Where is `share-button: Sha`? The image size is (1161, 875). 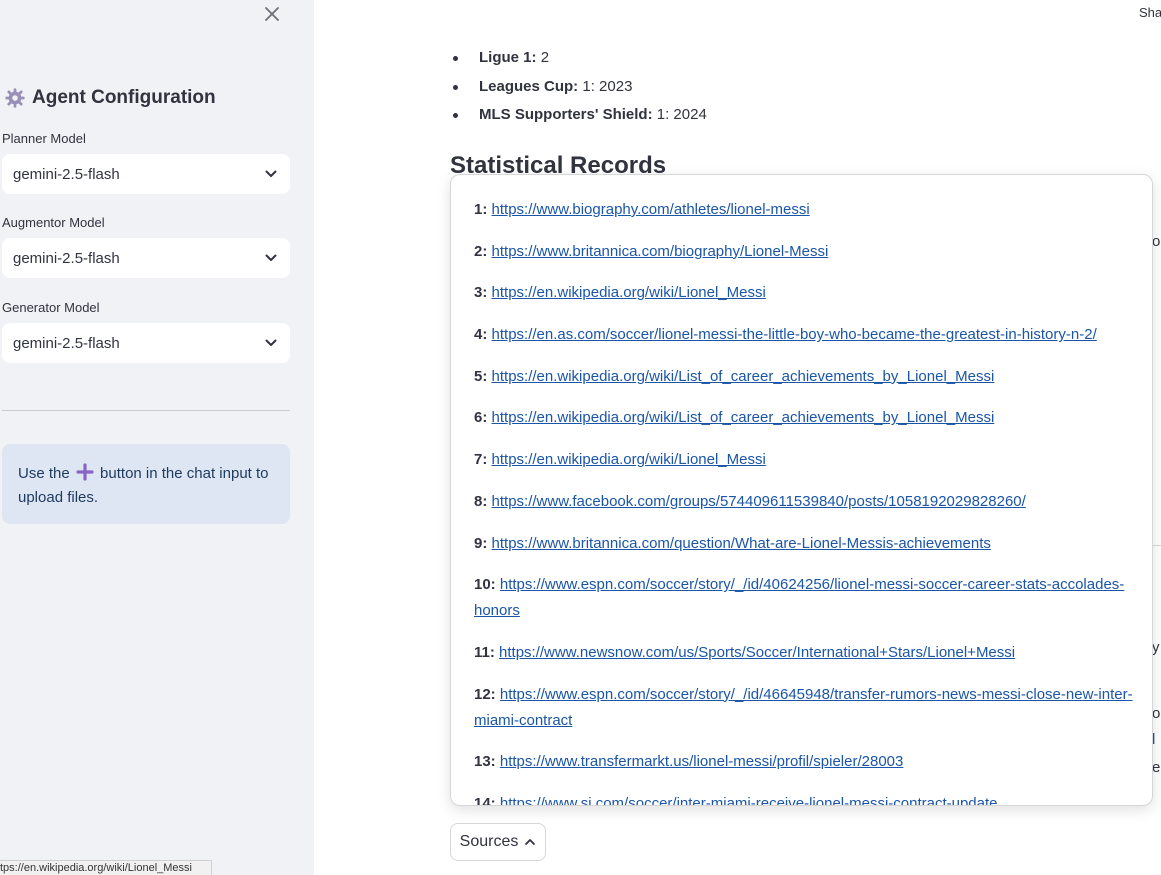 share-button: Sha is located at coordinates (1150, 12).